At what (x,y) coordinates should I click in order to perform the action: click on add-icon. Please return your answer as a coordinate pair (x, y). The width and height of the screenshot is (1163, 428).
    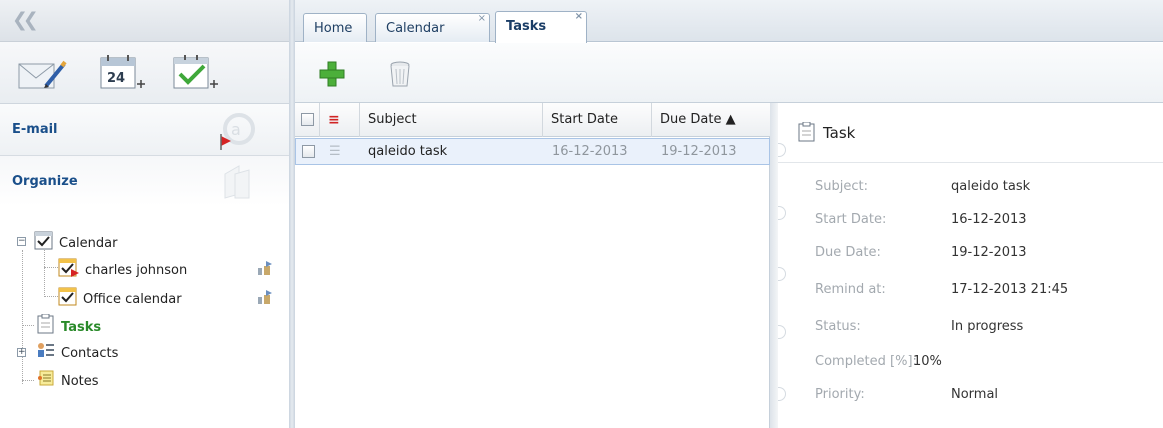
    Looking at the image, I should click on (332, 77).